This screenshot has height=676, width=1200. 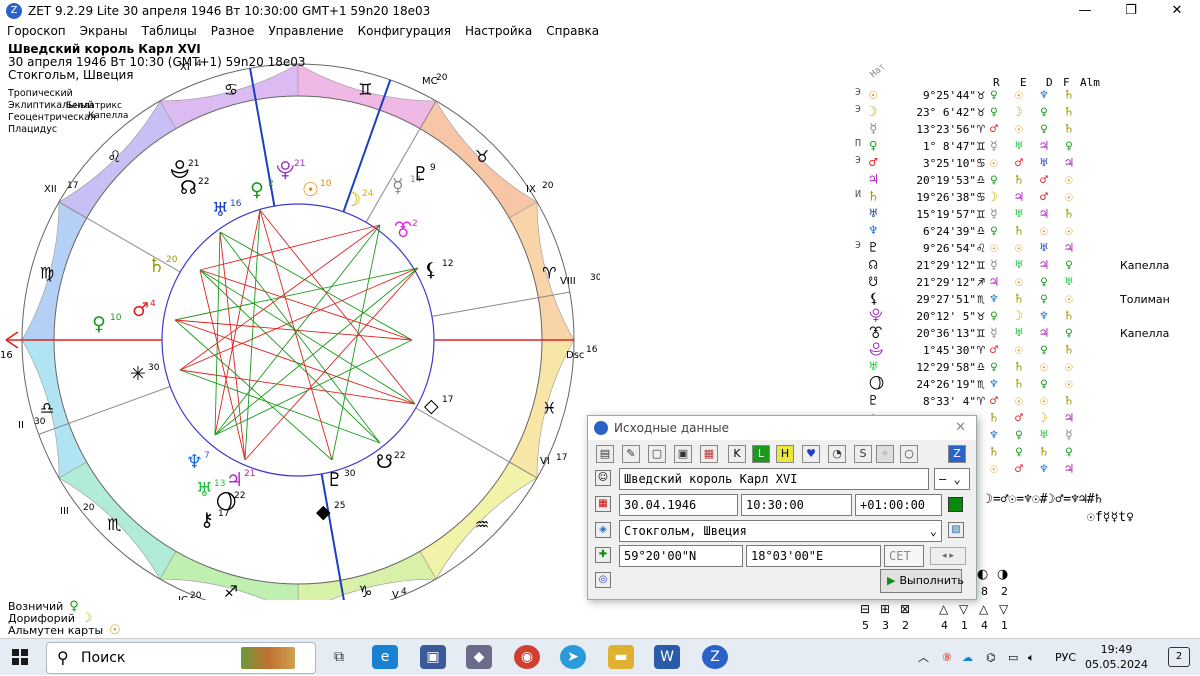 I want to click on dialog-tool-button: Z, so click(x=957, y=454).